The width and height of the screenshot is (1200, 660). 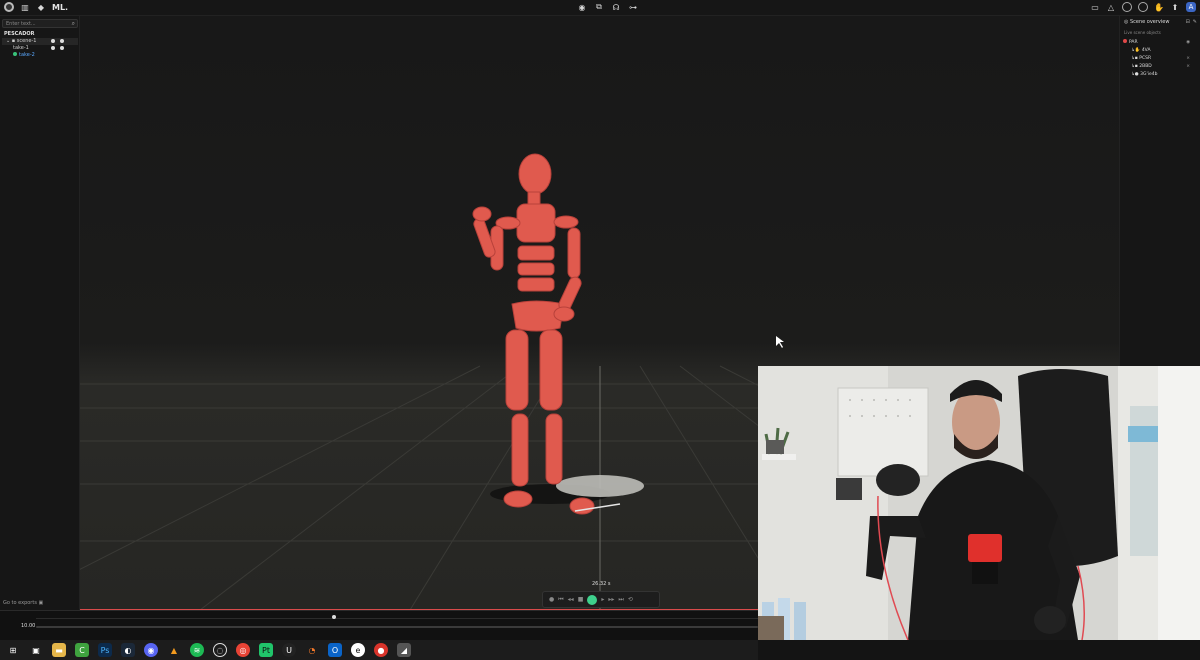 I want to click on spotify-icon: ≋, so click(x=197, y=650).